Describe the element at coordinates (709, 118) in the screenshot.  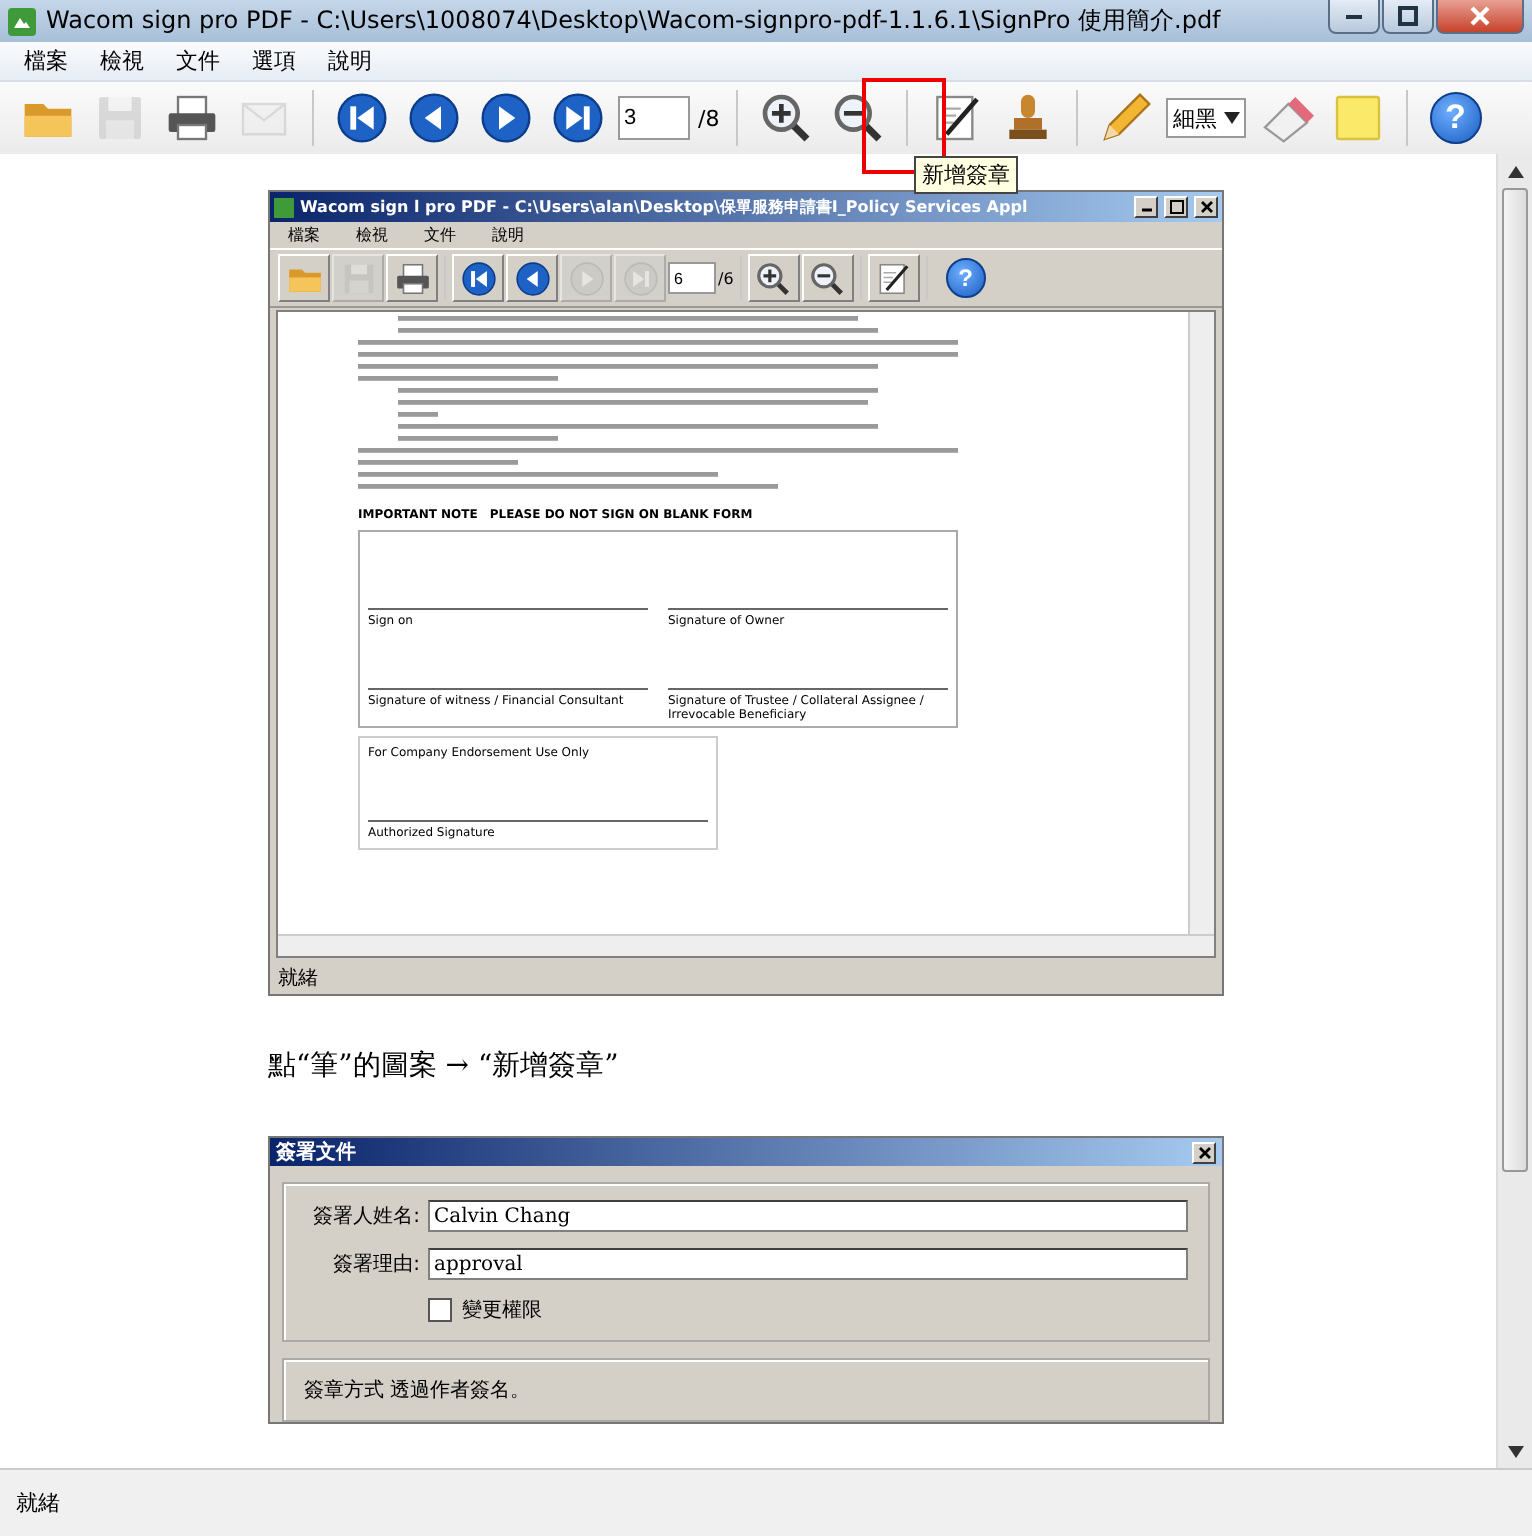
I see `page-count: /8` at that location.